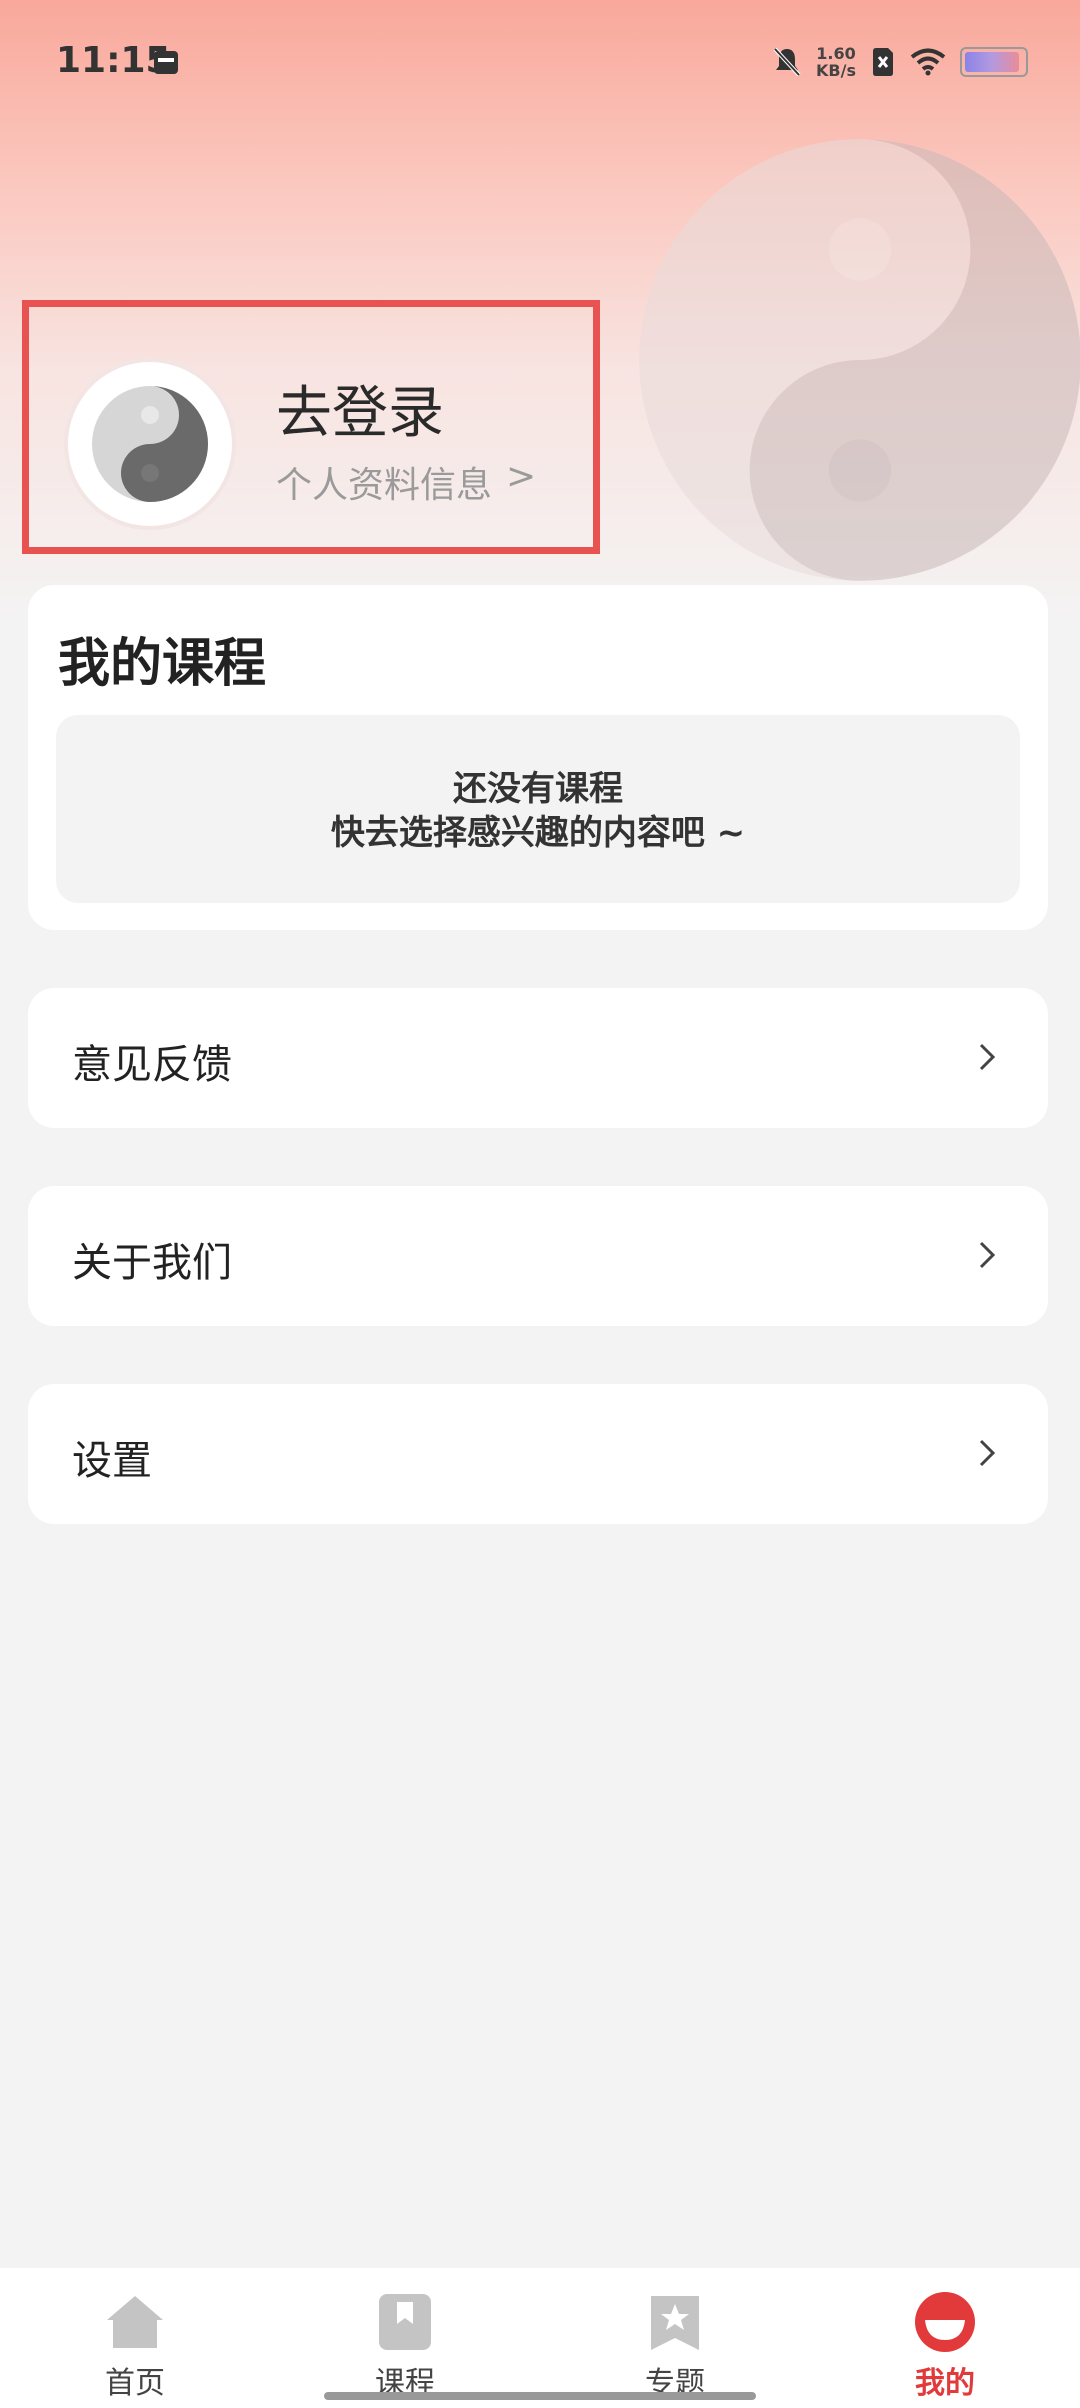 This screenshot has height=2408, width=1080. What do you see at coordinates (994, 62) in the screenshot?
I see `battery-icon` at bounding box center [994, 62].